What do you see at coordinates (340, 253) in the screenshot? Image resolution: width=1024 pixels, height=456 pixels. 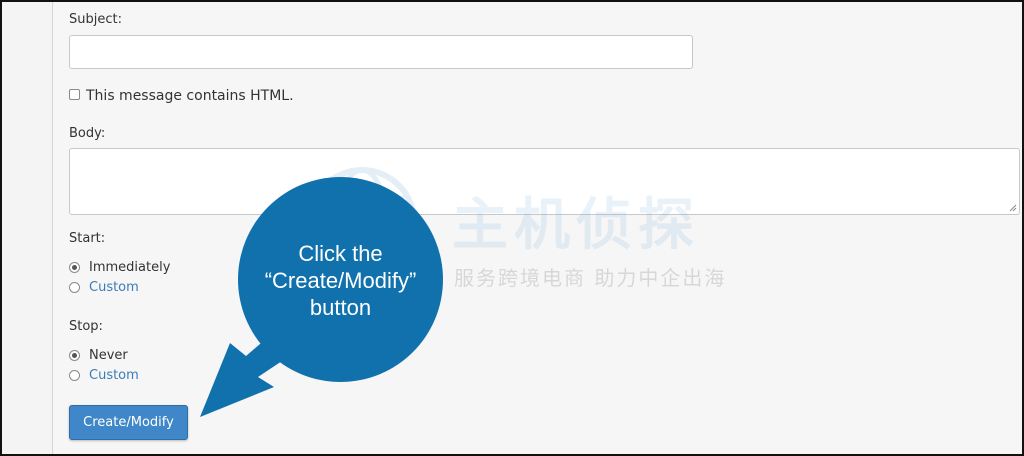 I see `callout-line-1: Click the` at bounding box center [340, 253].